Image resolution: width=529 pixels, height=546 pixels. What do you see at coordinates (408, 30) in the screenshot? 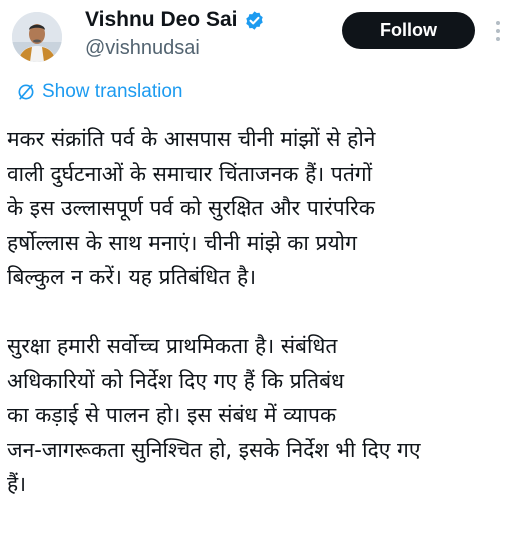
I see `follow-button: Follow` at bounding box center [408, 30].